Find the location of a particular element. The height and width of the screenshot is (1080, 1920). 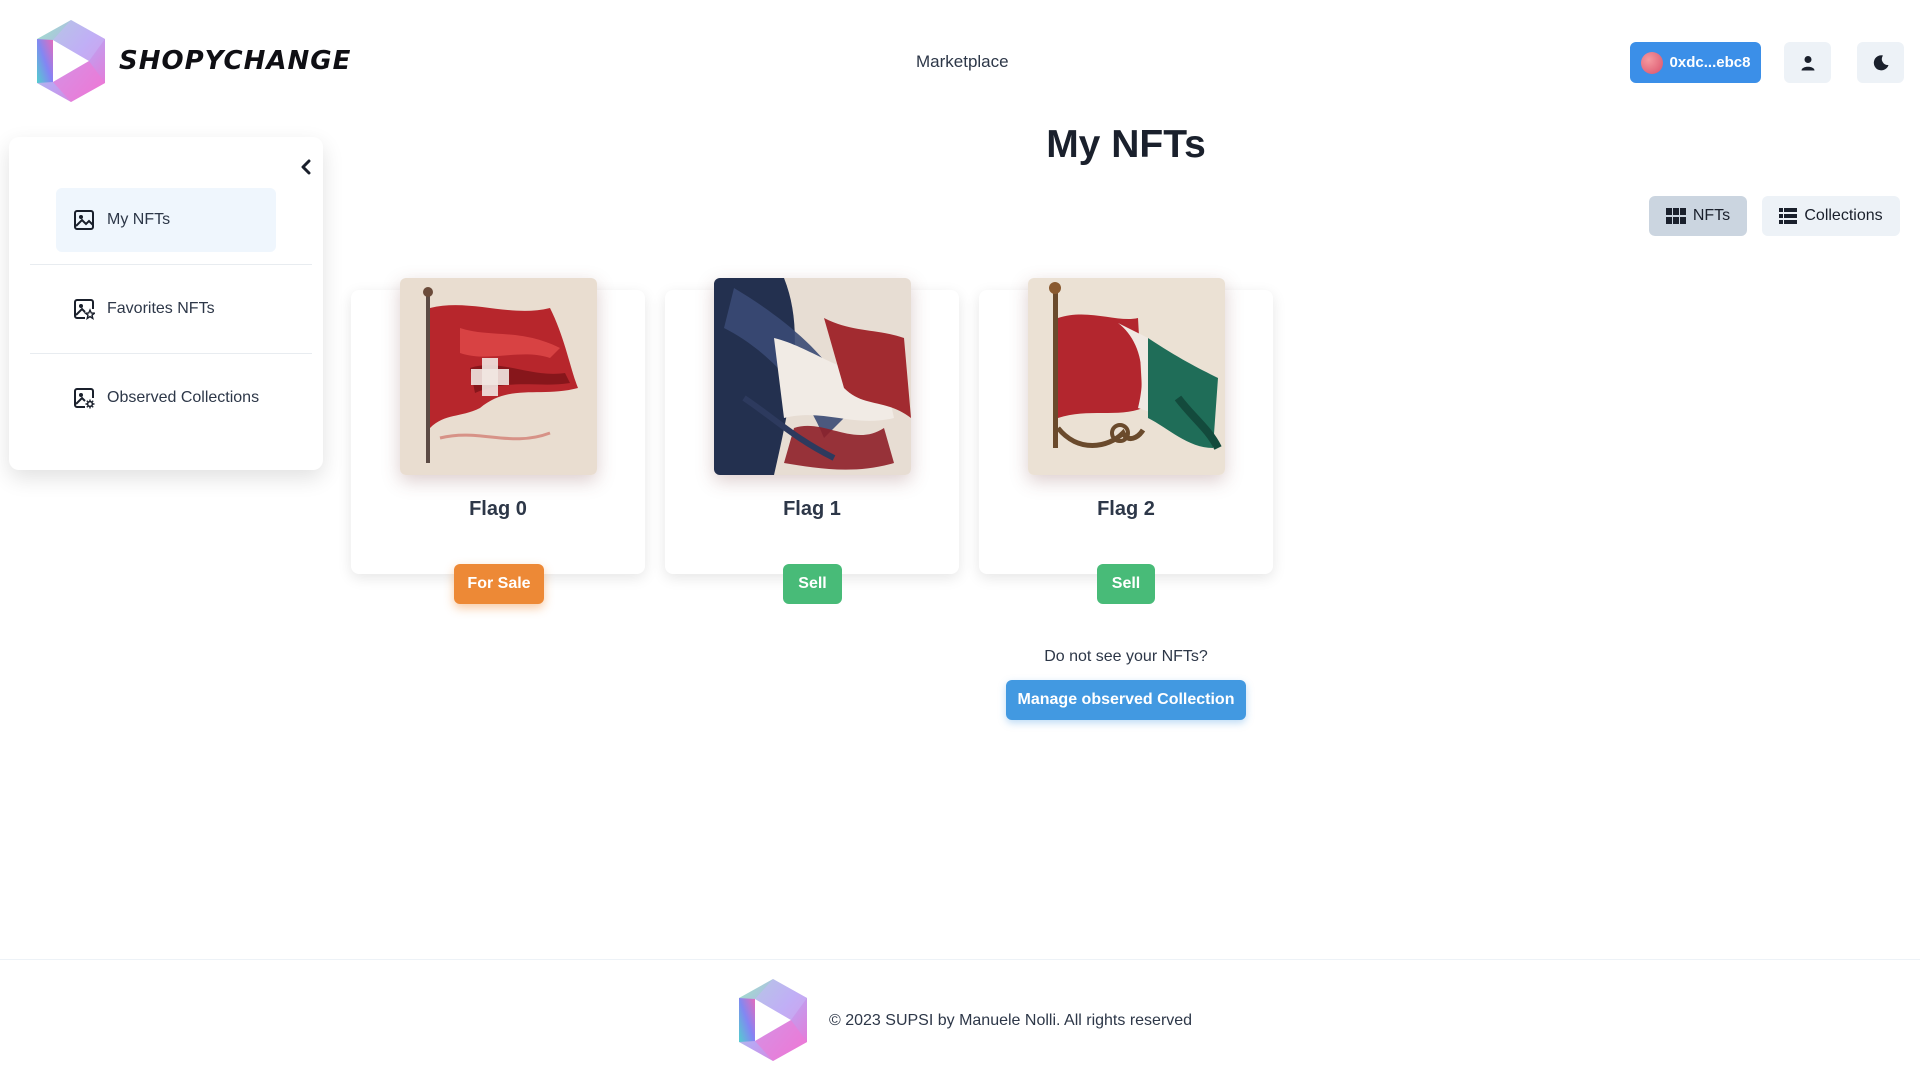

sidebar-item-favorites-nfts: Favorites NFTs is located at coordinates (166, 309).